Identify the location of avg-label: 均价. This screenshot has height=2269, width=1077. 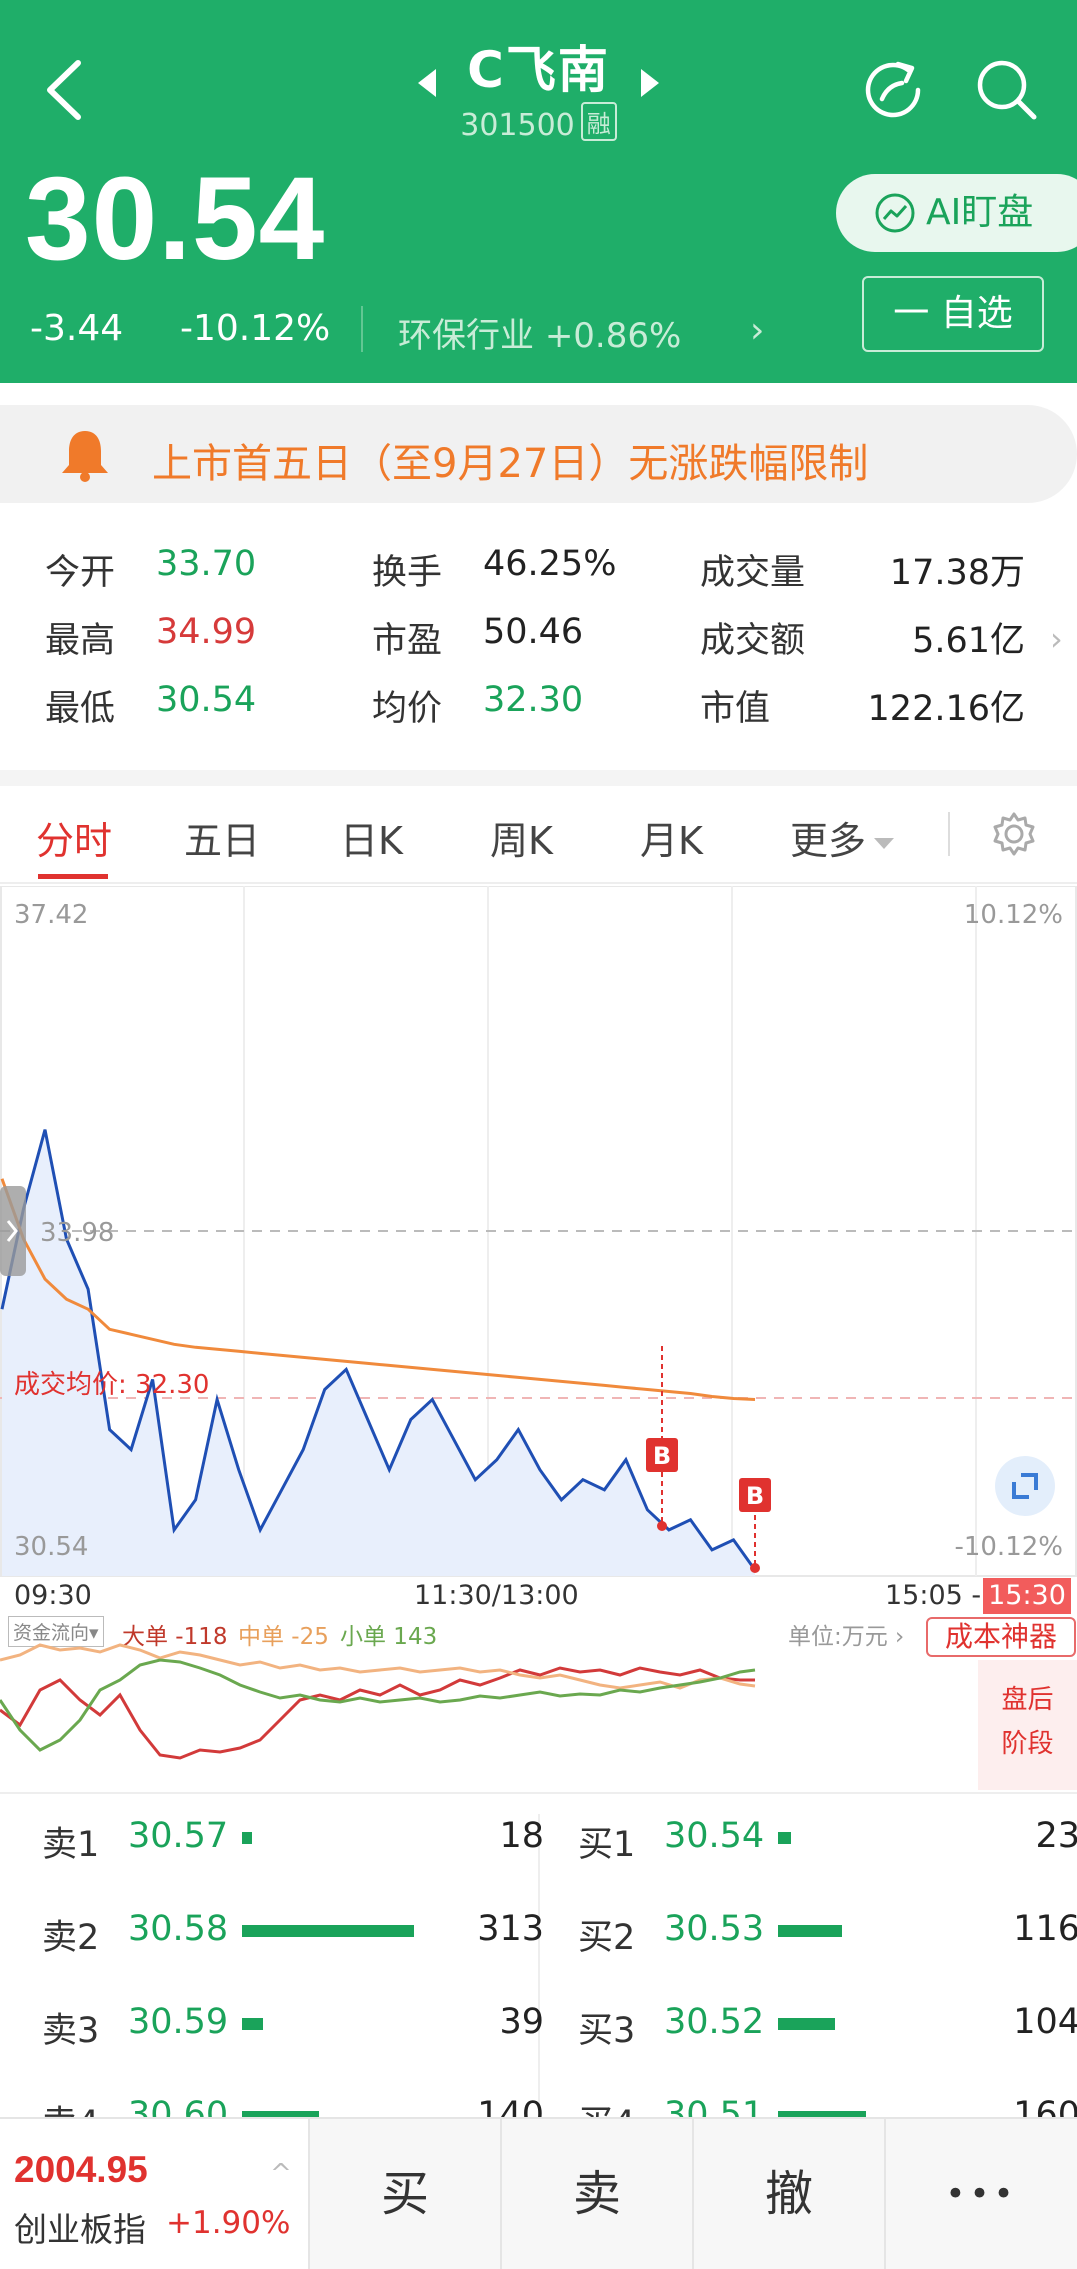
(407, 709).